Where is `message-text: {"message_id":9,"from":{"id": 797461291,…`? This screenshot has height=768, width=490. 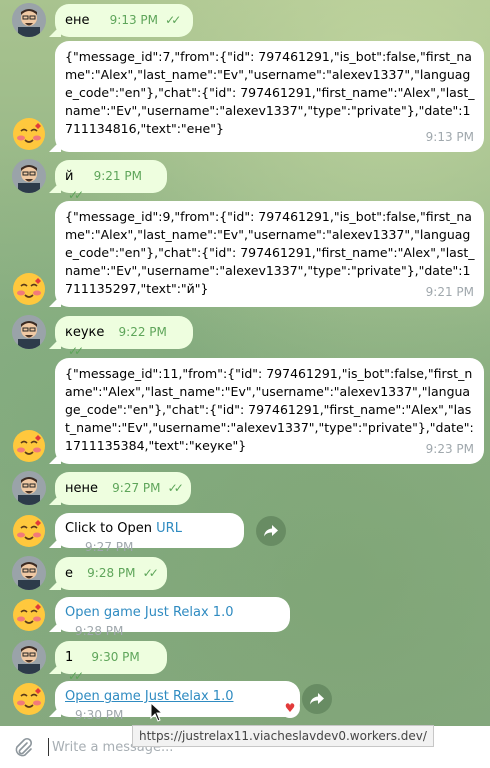
message-text: {"message_id":9,"from":{"id": 797461291,… is located at coordinates (270, 252).